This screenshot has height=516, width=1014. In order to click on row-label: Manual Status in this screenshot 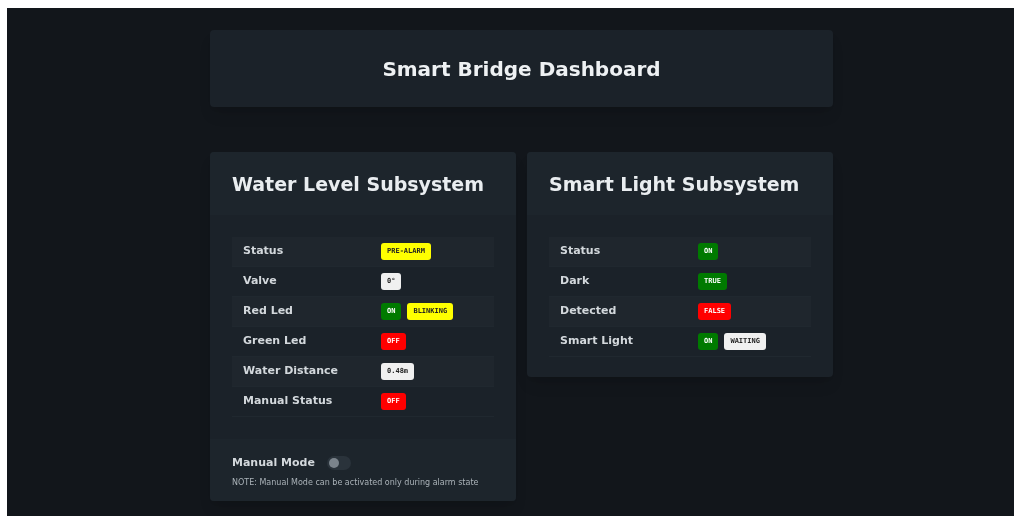, I will do `click(288, 400)`.